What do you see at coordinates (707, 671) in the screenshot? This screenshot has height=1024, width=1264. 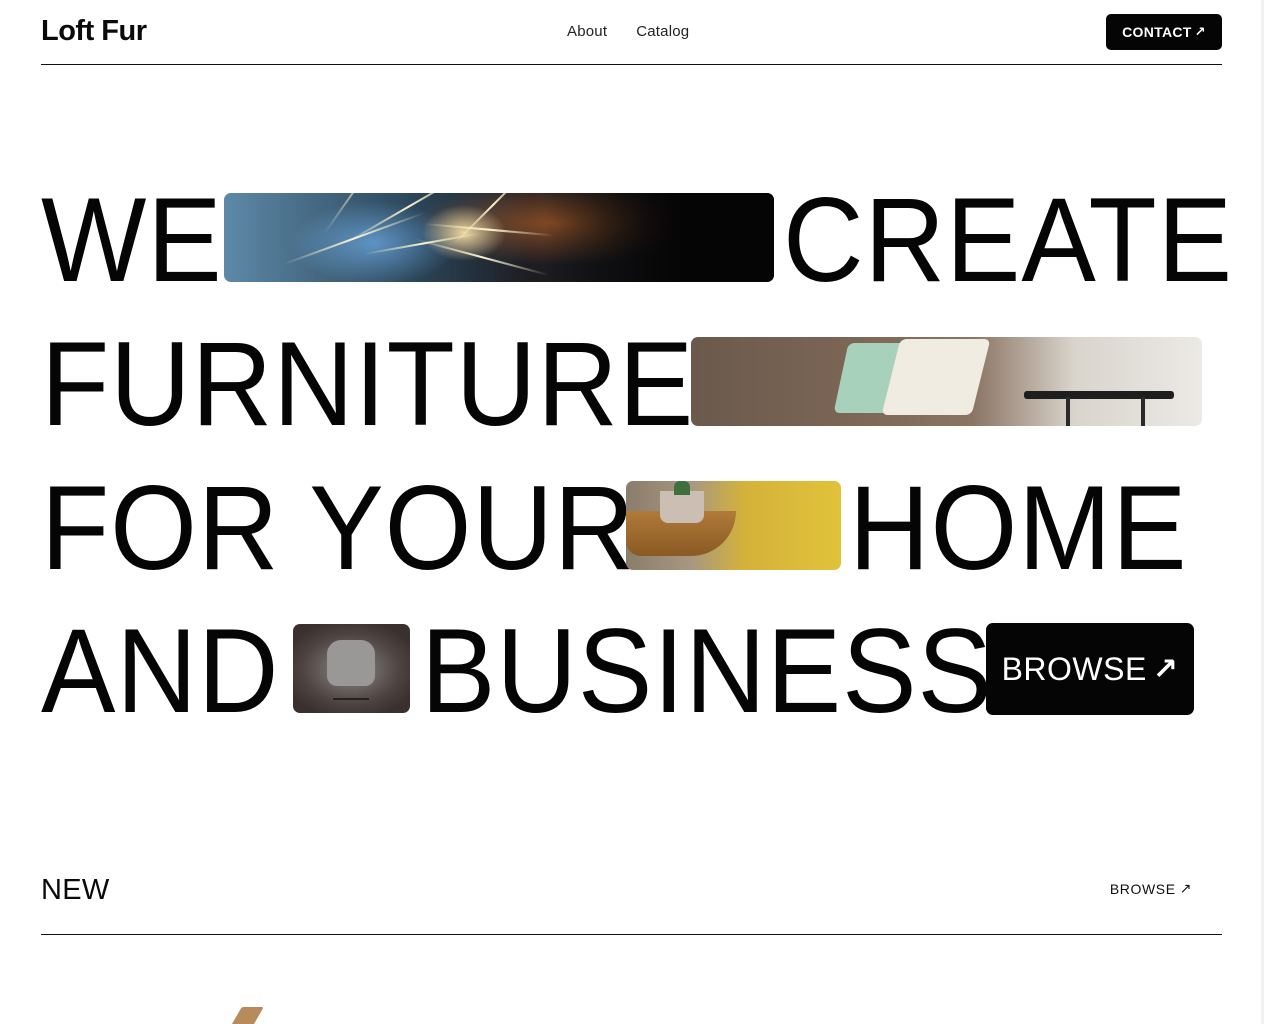 I see `hero-word: BUSINESS` at bounding box center [707, 671].